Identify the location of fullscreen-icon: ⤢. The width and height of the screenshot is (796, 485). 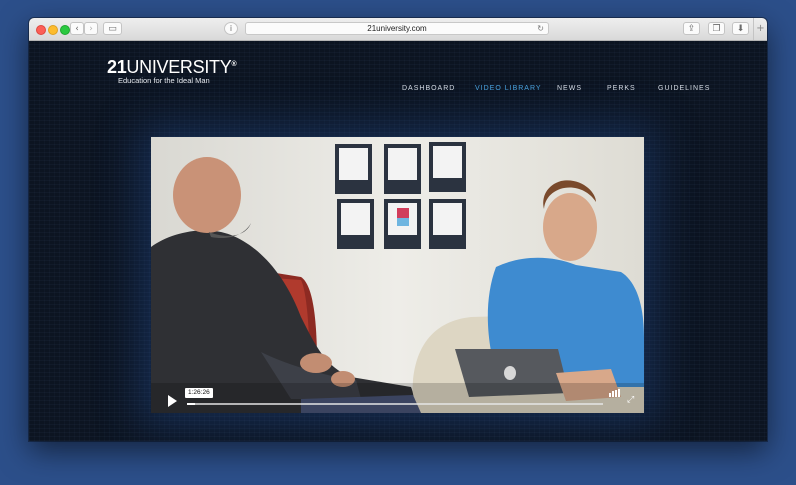
(631, 400).